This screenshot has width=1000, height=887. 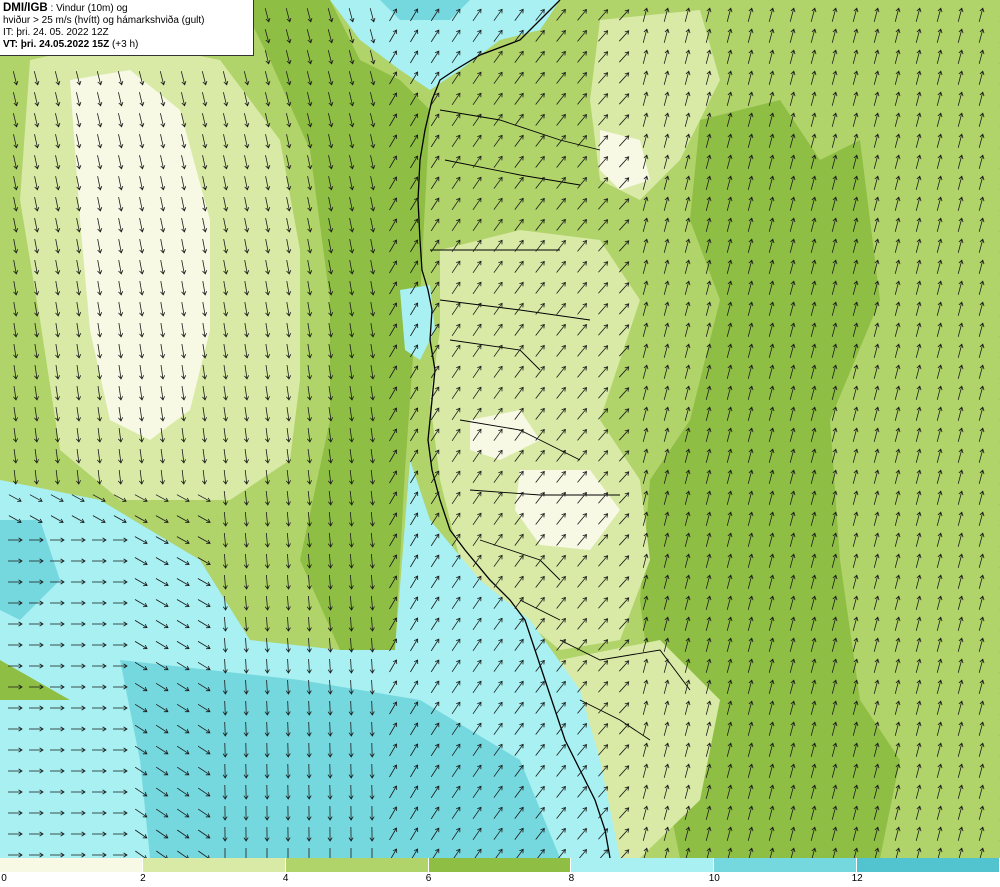 What do you see at coordinates (714, 878) in the screenshot?
I see `legend-tick-label: 10` at bounding box center [714, 878].